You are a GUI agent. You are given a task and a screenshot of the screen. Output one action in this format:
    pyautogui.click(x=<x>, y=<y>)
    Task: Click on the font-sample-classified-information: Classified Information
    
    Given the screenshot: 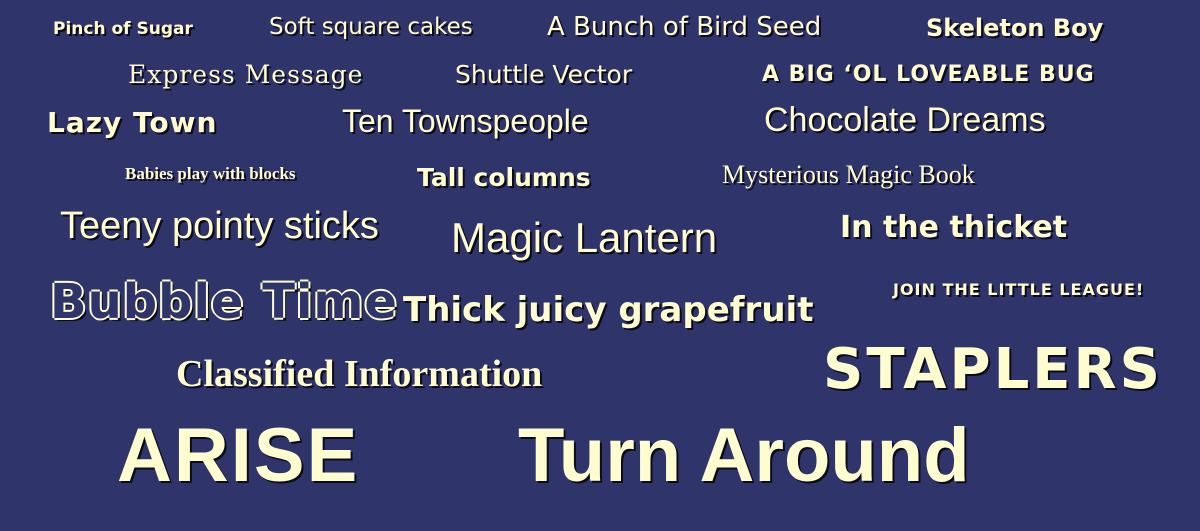 What is the action you would take?
    pyautogui.click(x=359, y=374)
    